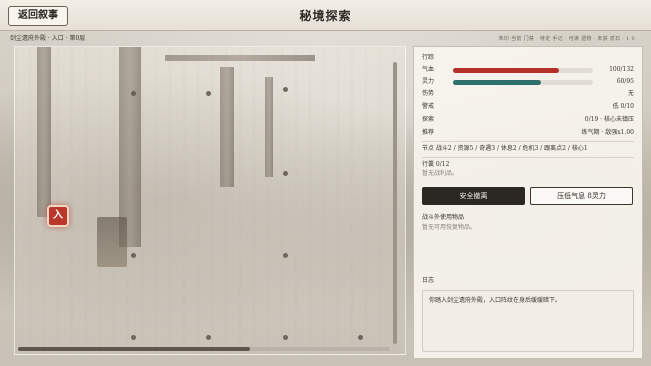  Describe the element at coordinates (506, 70) in the screenshot. I see `hp-bar-fill` at that location.